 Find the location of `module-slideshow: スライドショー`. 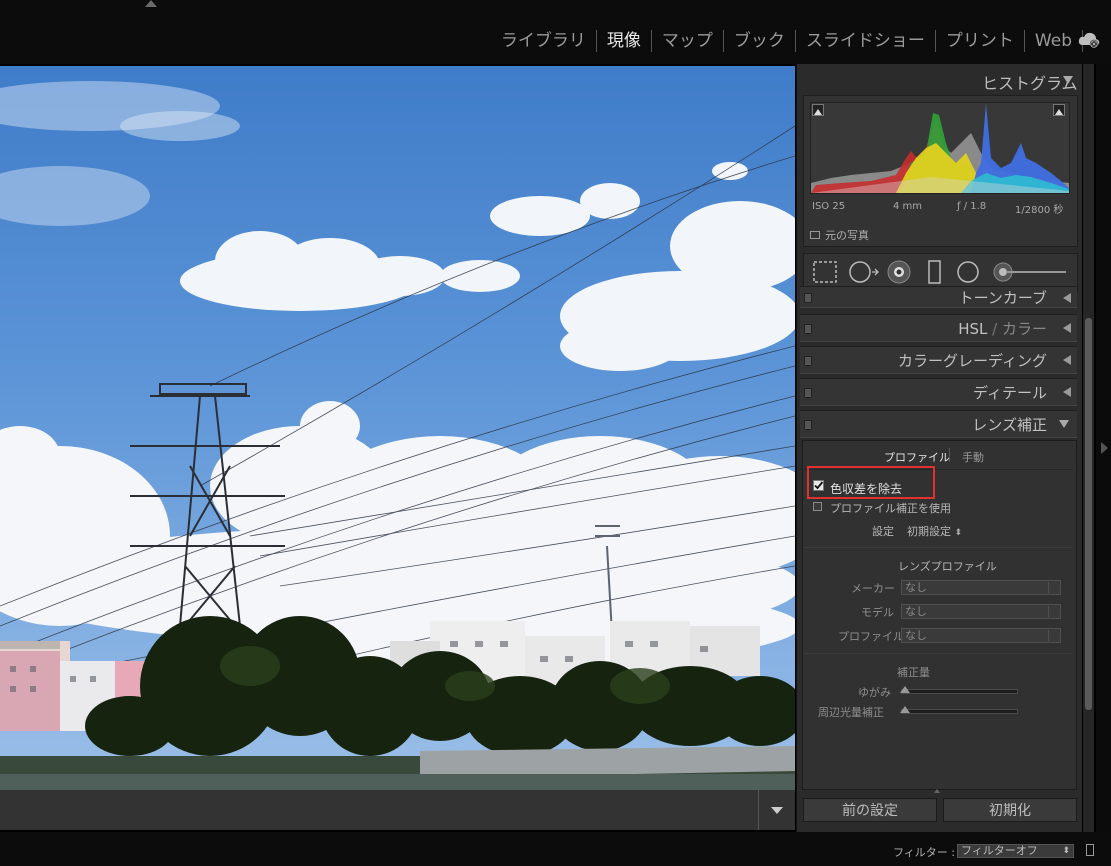

module-slideshow: スライドショー is located at coordinates (866, 41).